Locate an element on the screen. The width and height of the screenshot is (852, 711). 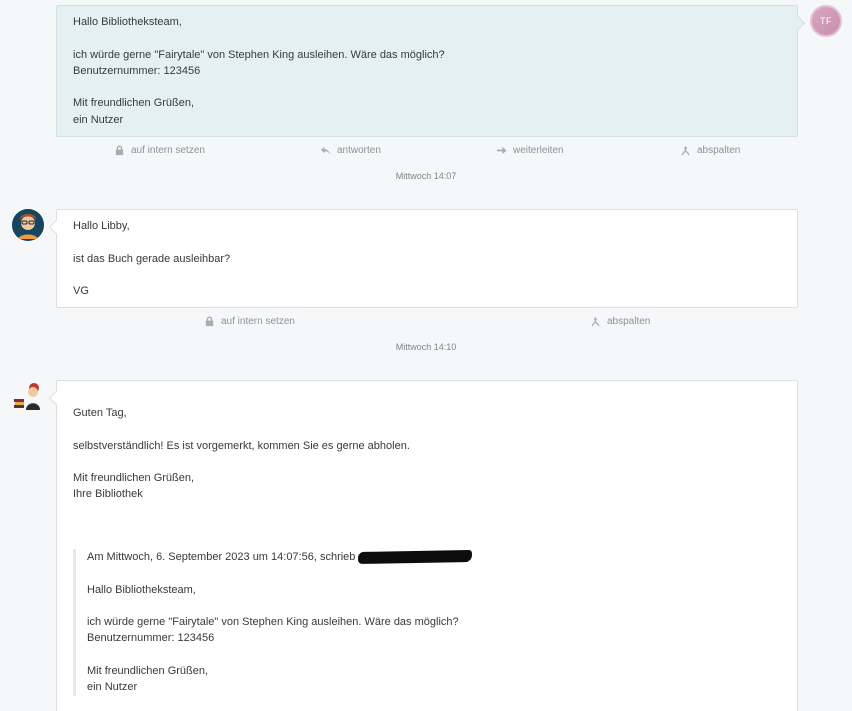
redacted-email is located at coordinates (415, 557).